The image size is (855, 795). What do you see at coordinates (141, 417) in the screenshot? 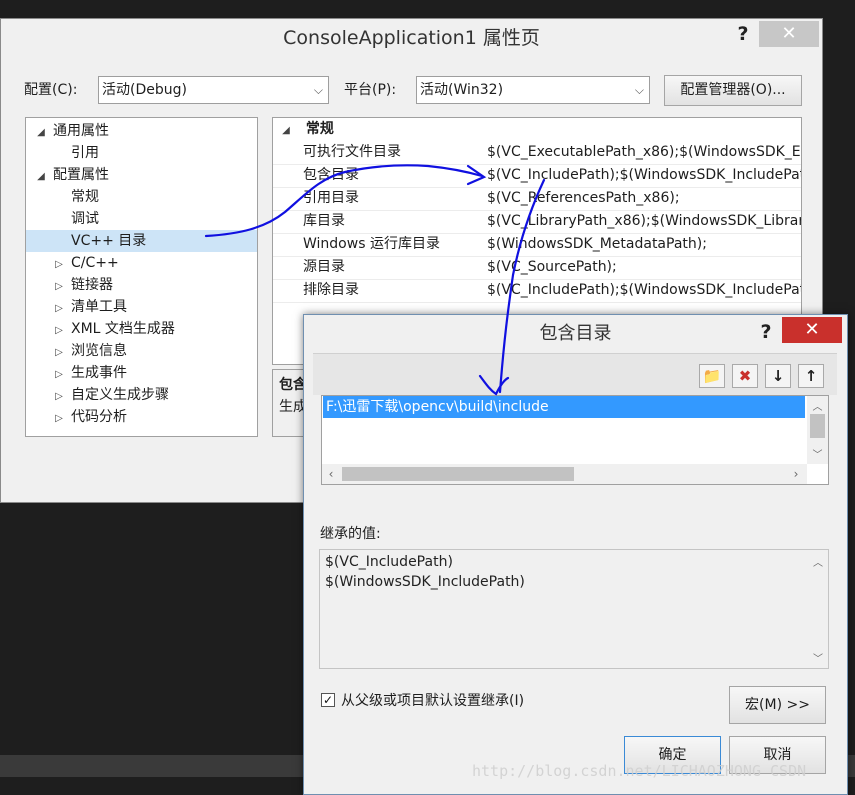
I see `tree-item: ▷ 代码分析` at bounding box center [141, 417].